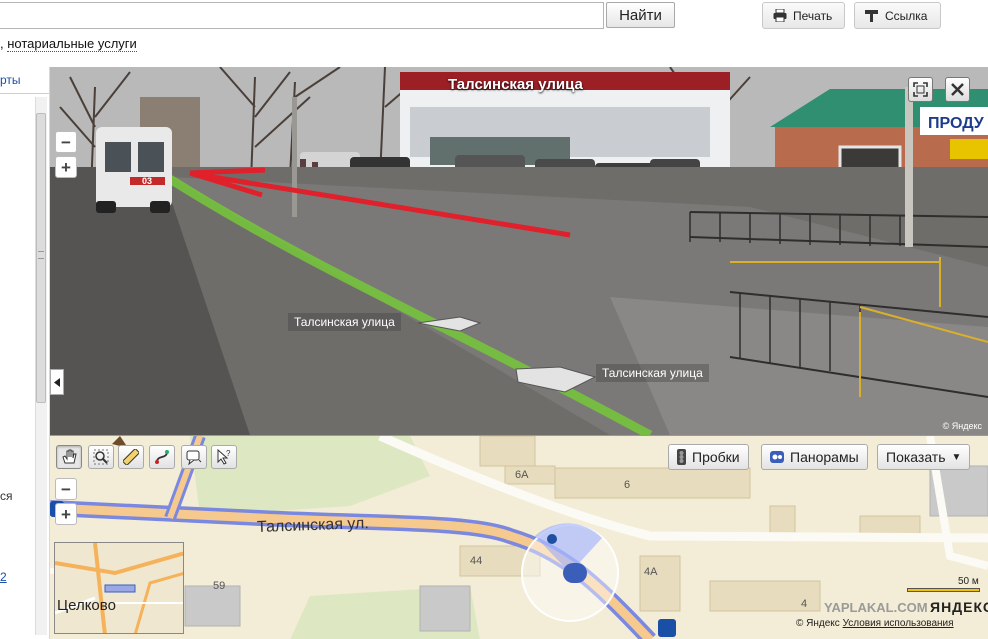 The image size is (988, 639). Describe the element at coordinates (652, 373) in the screenshot. I see `street-tag-forward: Талсинская улица` at that location.